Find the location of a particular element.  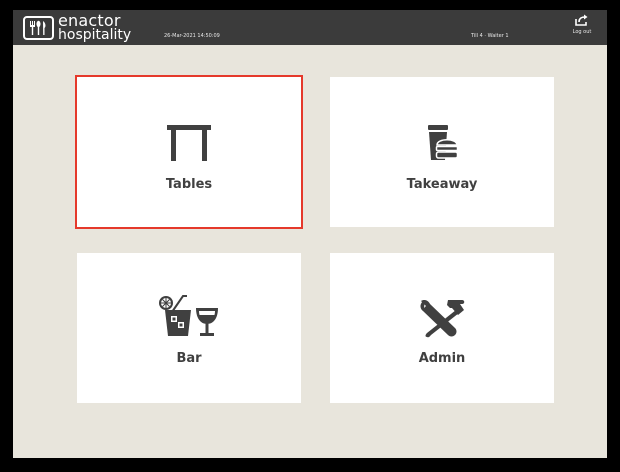

brand-name: enactor hospitality is located at coordinates (95, 28).